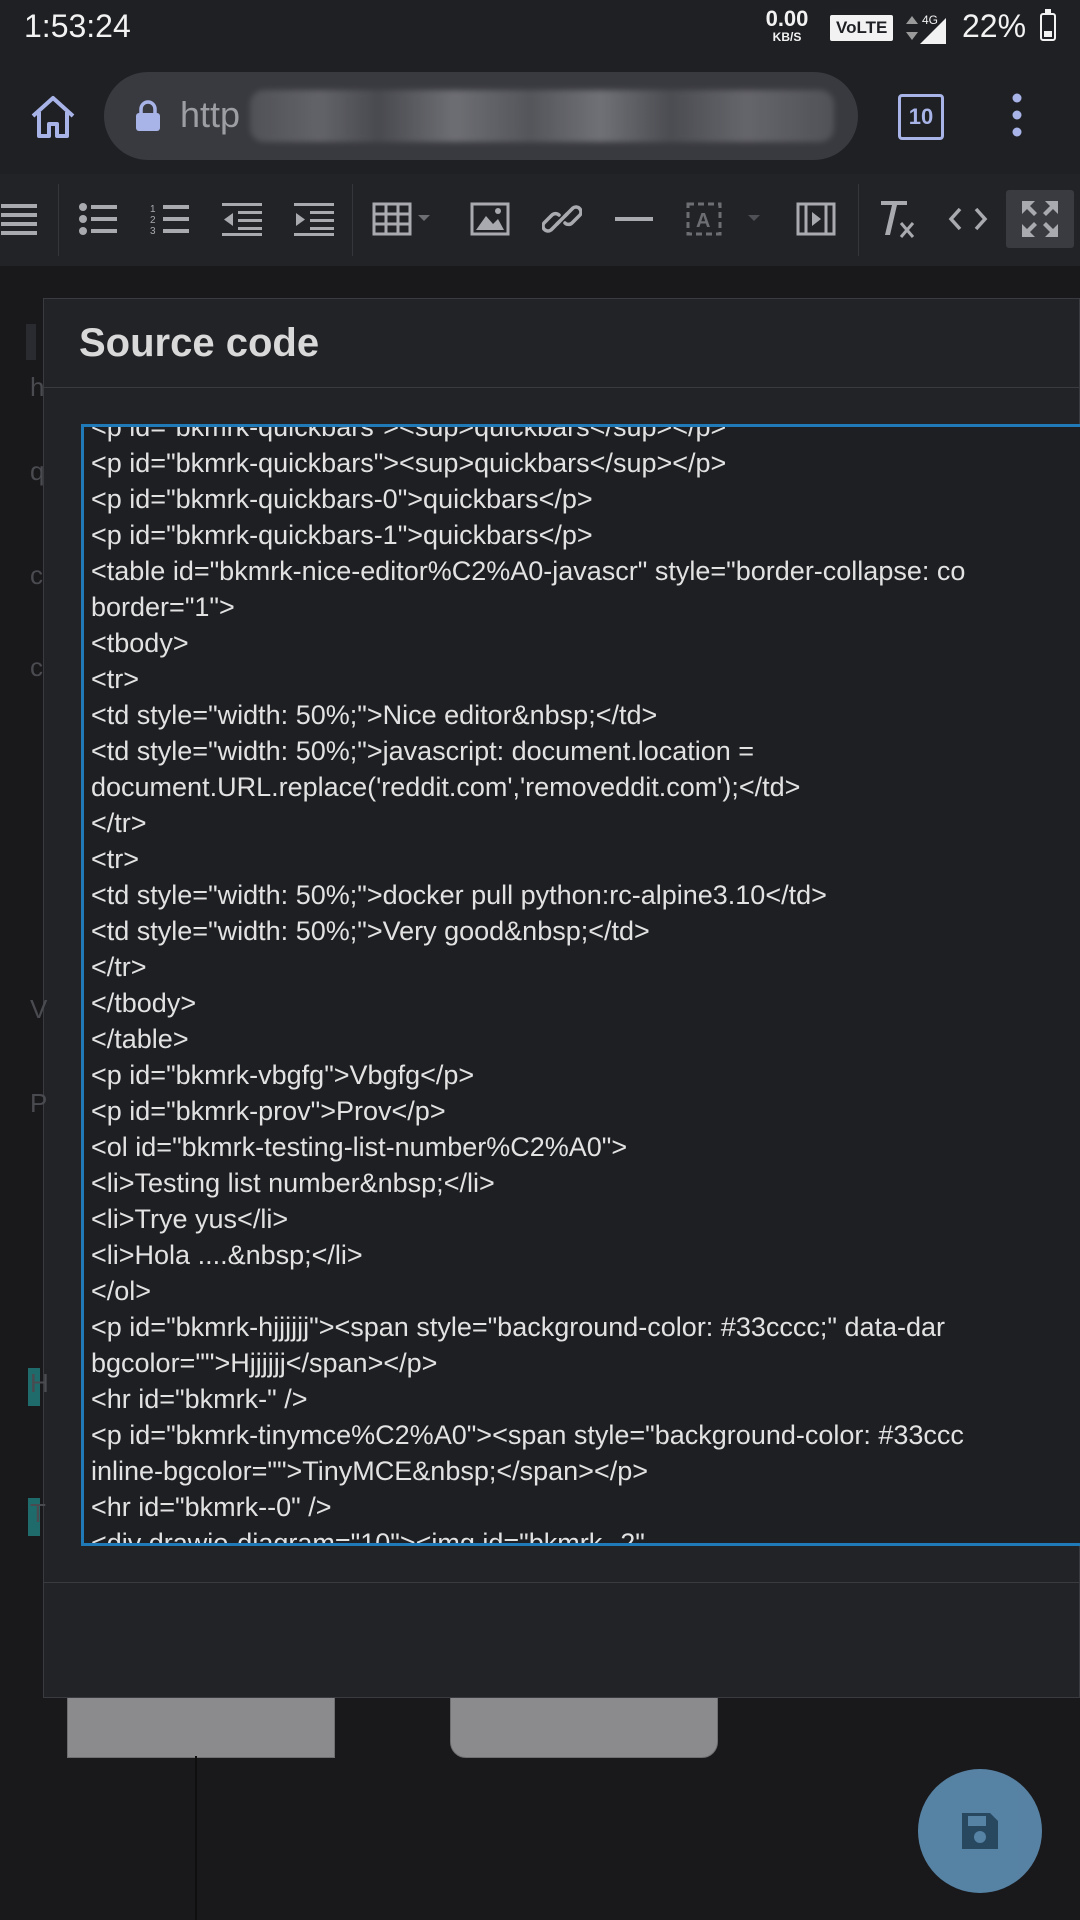 The width and height of the screenshot is (1080, 1920). Describe the element at coordinates (37, 387) in the screenshot. I see `background-text: h` at that location.